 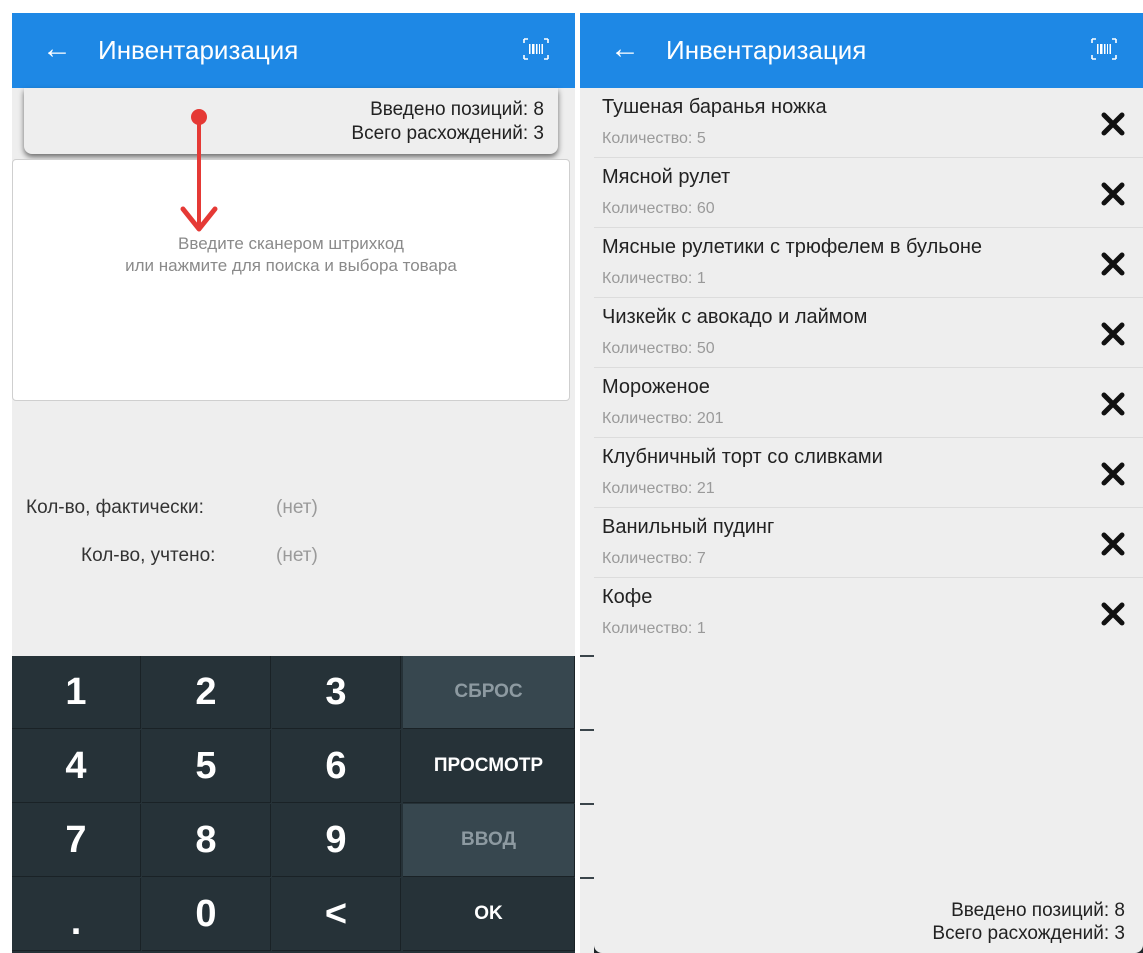 What do you see at coordinates (76, 840) in the screenshot?
I see `key-7: 7` at bounding box center [76, 840].